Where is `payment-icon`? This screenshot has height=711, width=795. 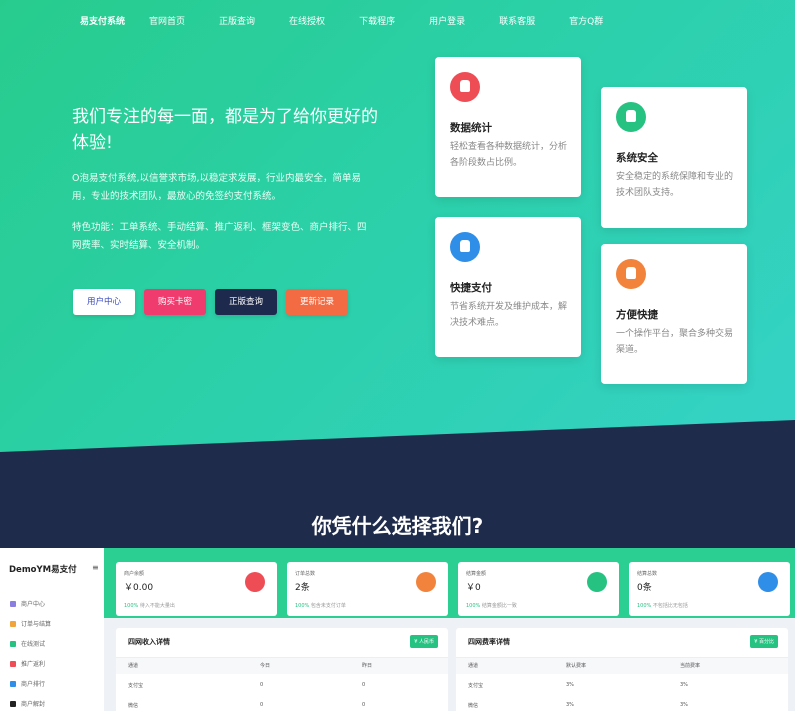
payment-icon is located at coordinates (465, 247).